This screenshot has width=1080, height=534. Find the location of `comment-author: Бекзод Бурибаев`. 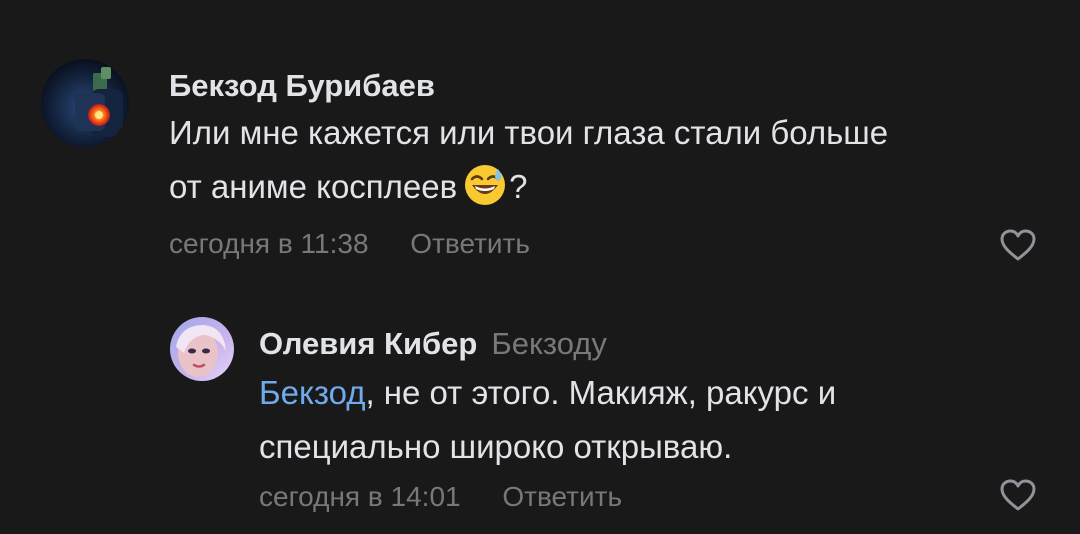

comment-author: Бекзод Бурибаев is located at coordinates (302, 86).